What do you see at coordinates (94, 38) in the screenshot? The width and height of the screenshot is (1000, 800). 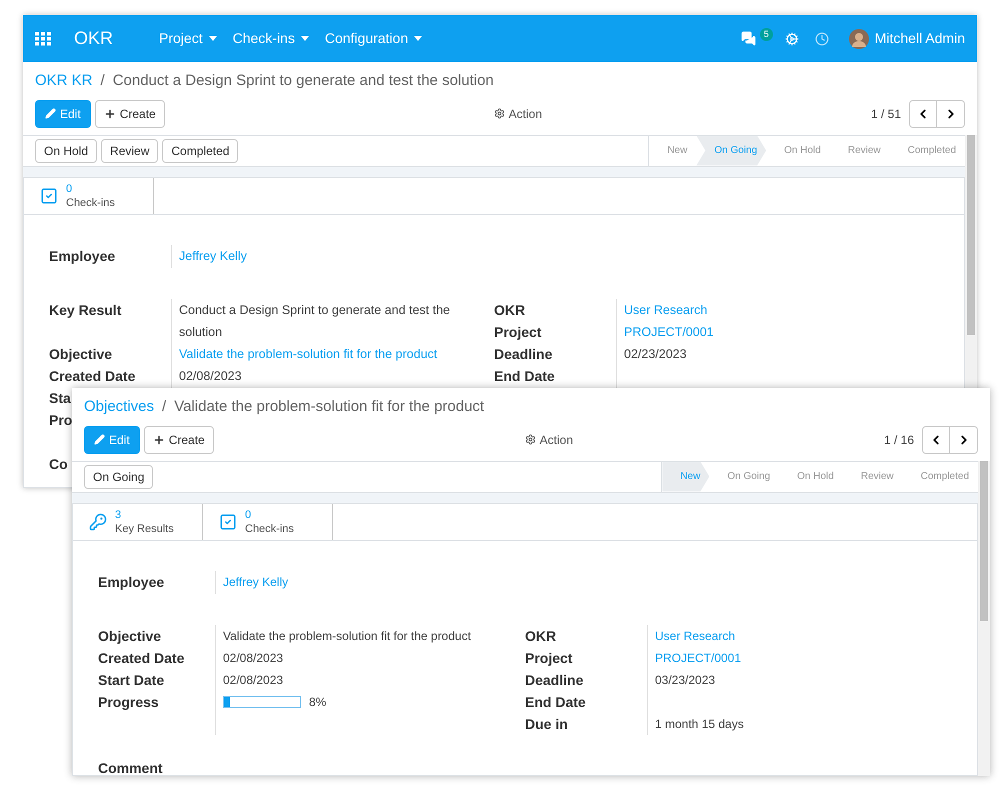 I see `app-name: OKR` at bounding box center [94, 38].